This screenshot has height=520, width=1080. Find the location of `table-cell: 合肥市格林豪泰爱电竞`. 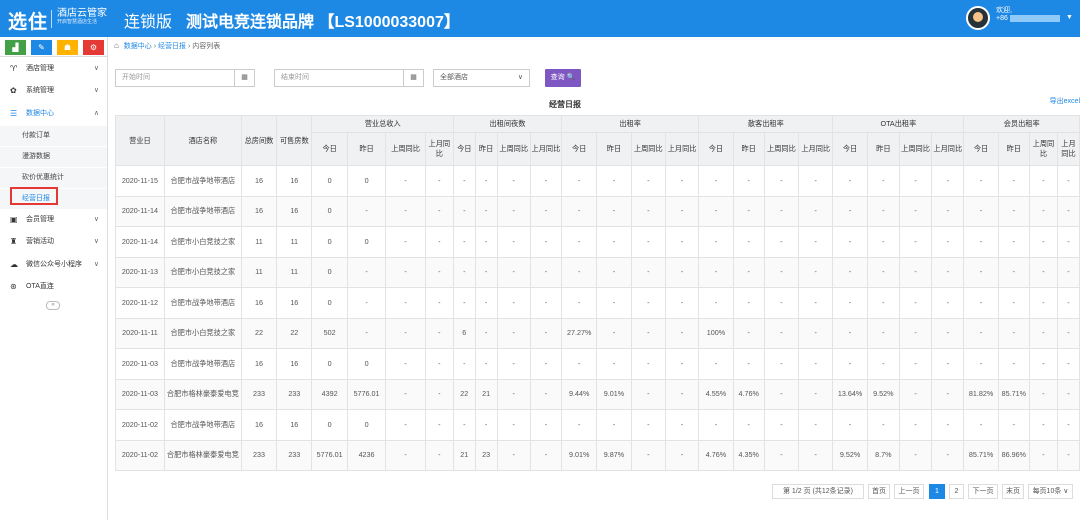

table-cell: 合肥市格林豪泰爱电竞 is located at coordinates (202, 394).